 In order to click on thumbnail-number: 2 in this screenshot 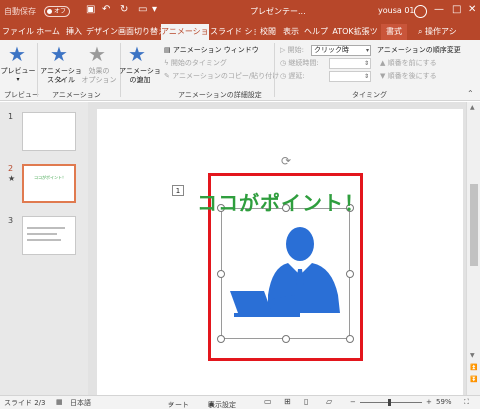, I will do `click(11, 168)`.